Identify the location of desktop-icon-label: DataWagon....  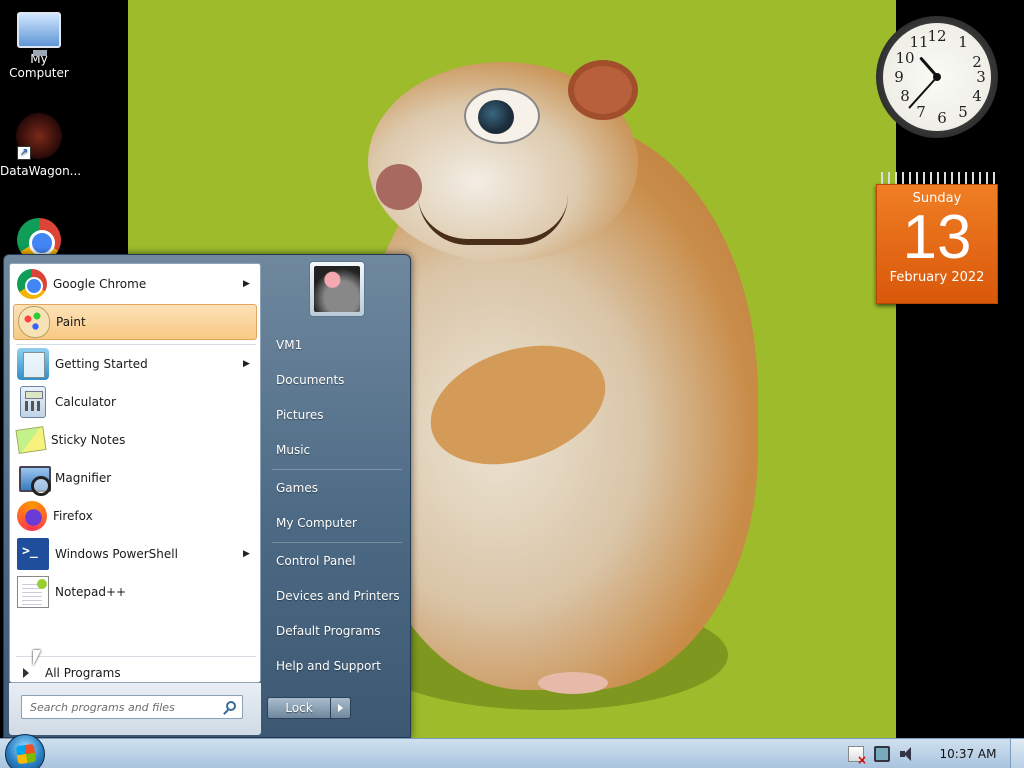
(41, 171).